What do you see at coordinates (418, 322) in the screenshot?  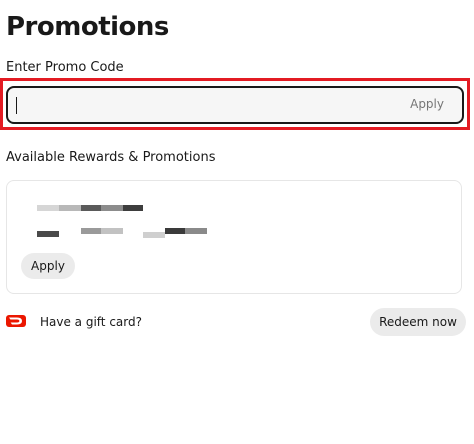 I see `redeem-now-button: Redeem now` at bounding box center [418, 322].